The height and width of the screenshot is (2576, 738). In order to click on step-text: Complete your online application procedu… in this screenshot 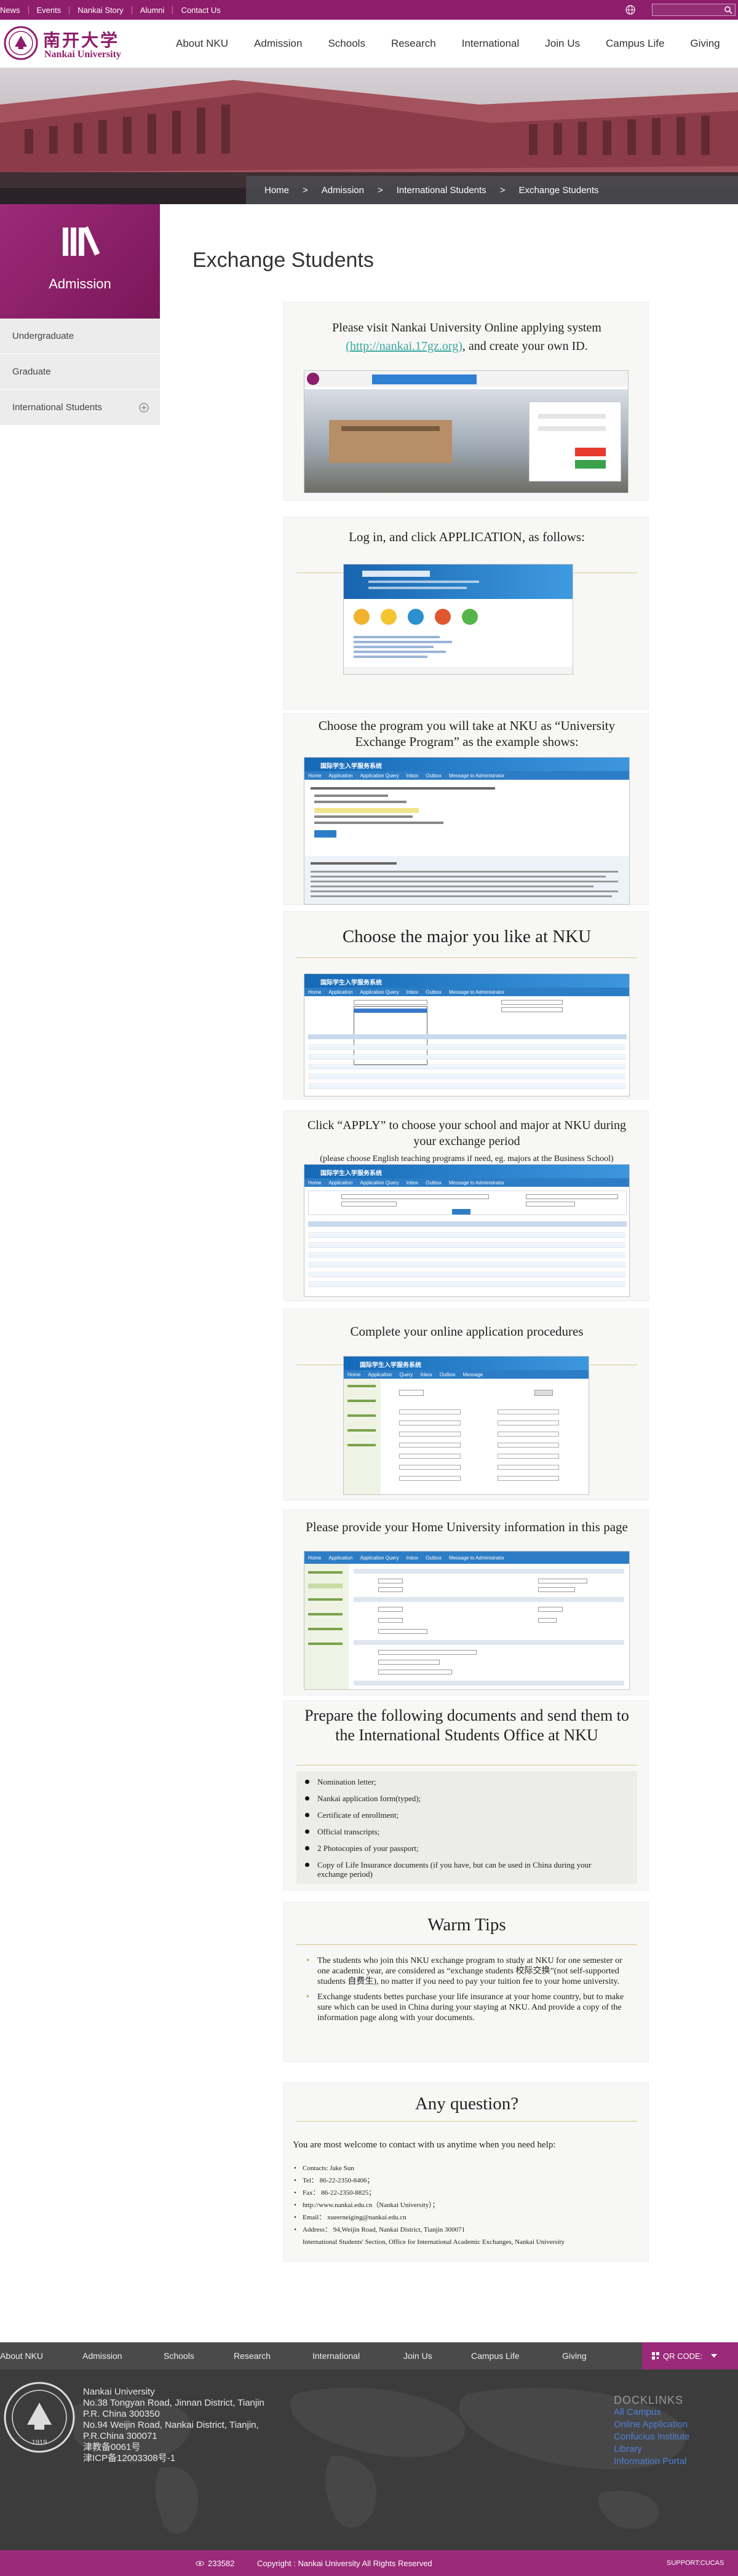, I will do `click(467, 1331)`.